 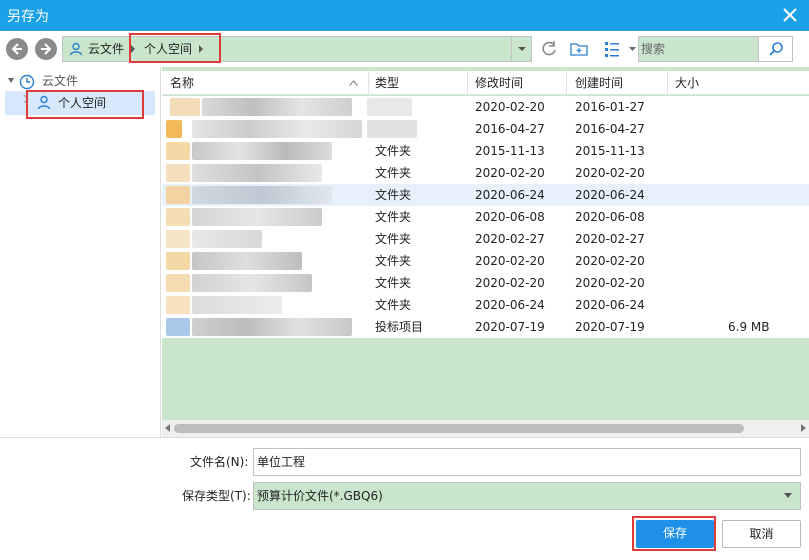 What do you see at coordinates (610, 239) in the screenshot?
I see `cell-created: 2020-02-27` at bounding box center [610, 239].